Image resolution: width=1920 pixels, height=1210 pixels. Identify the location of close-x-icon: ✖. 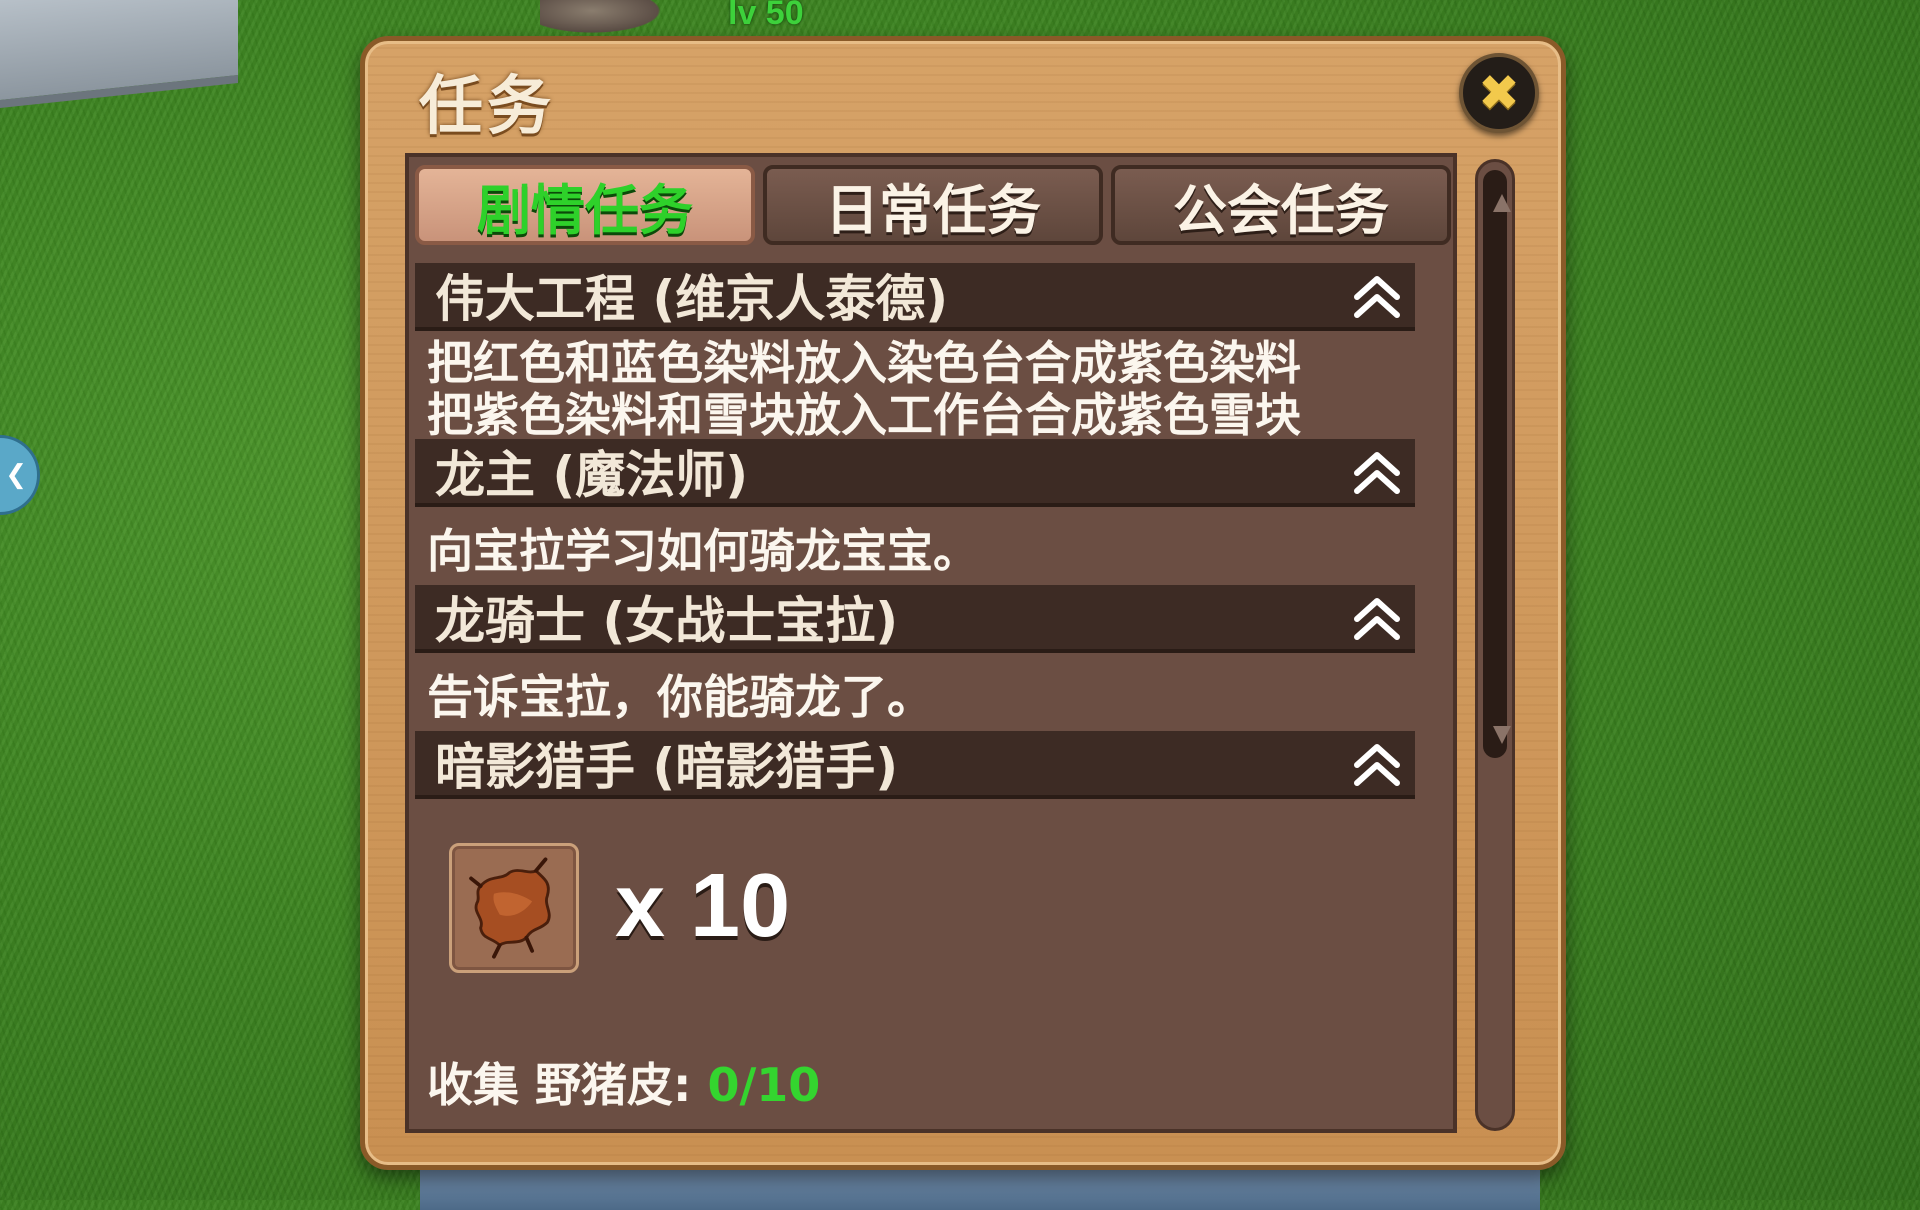
(1499, 93).